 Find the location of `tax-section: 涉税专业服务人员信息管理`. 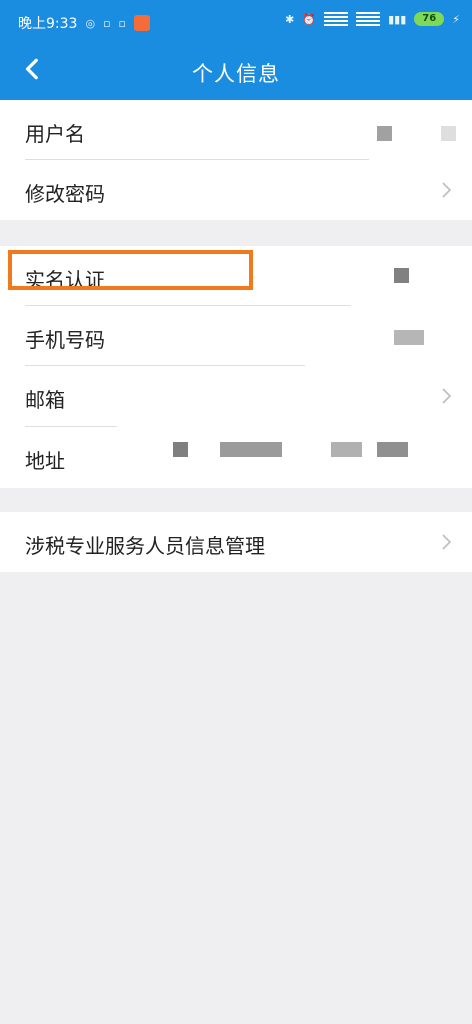

tax-section: 涉税专业服务人员信息管理 is located at coordinates (236, 542).